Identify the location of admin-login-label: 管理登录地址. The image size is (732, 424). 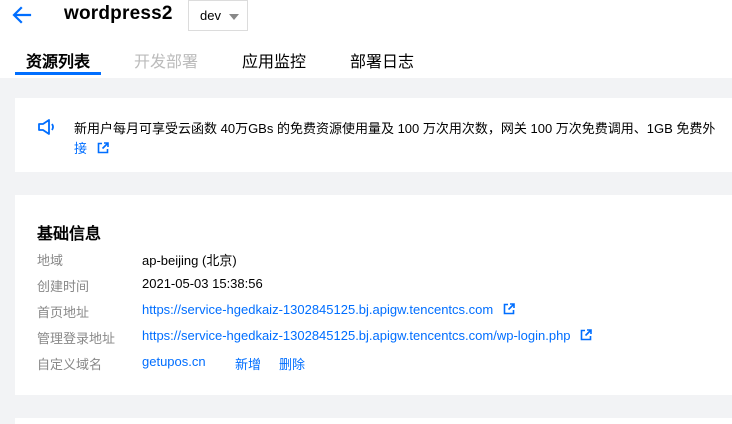
(76, 338).